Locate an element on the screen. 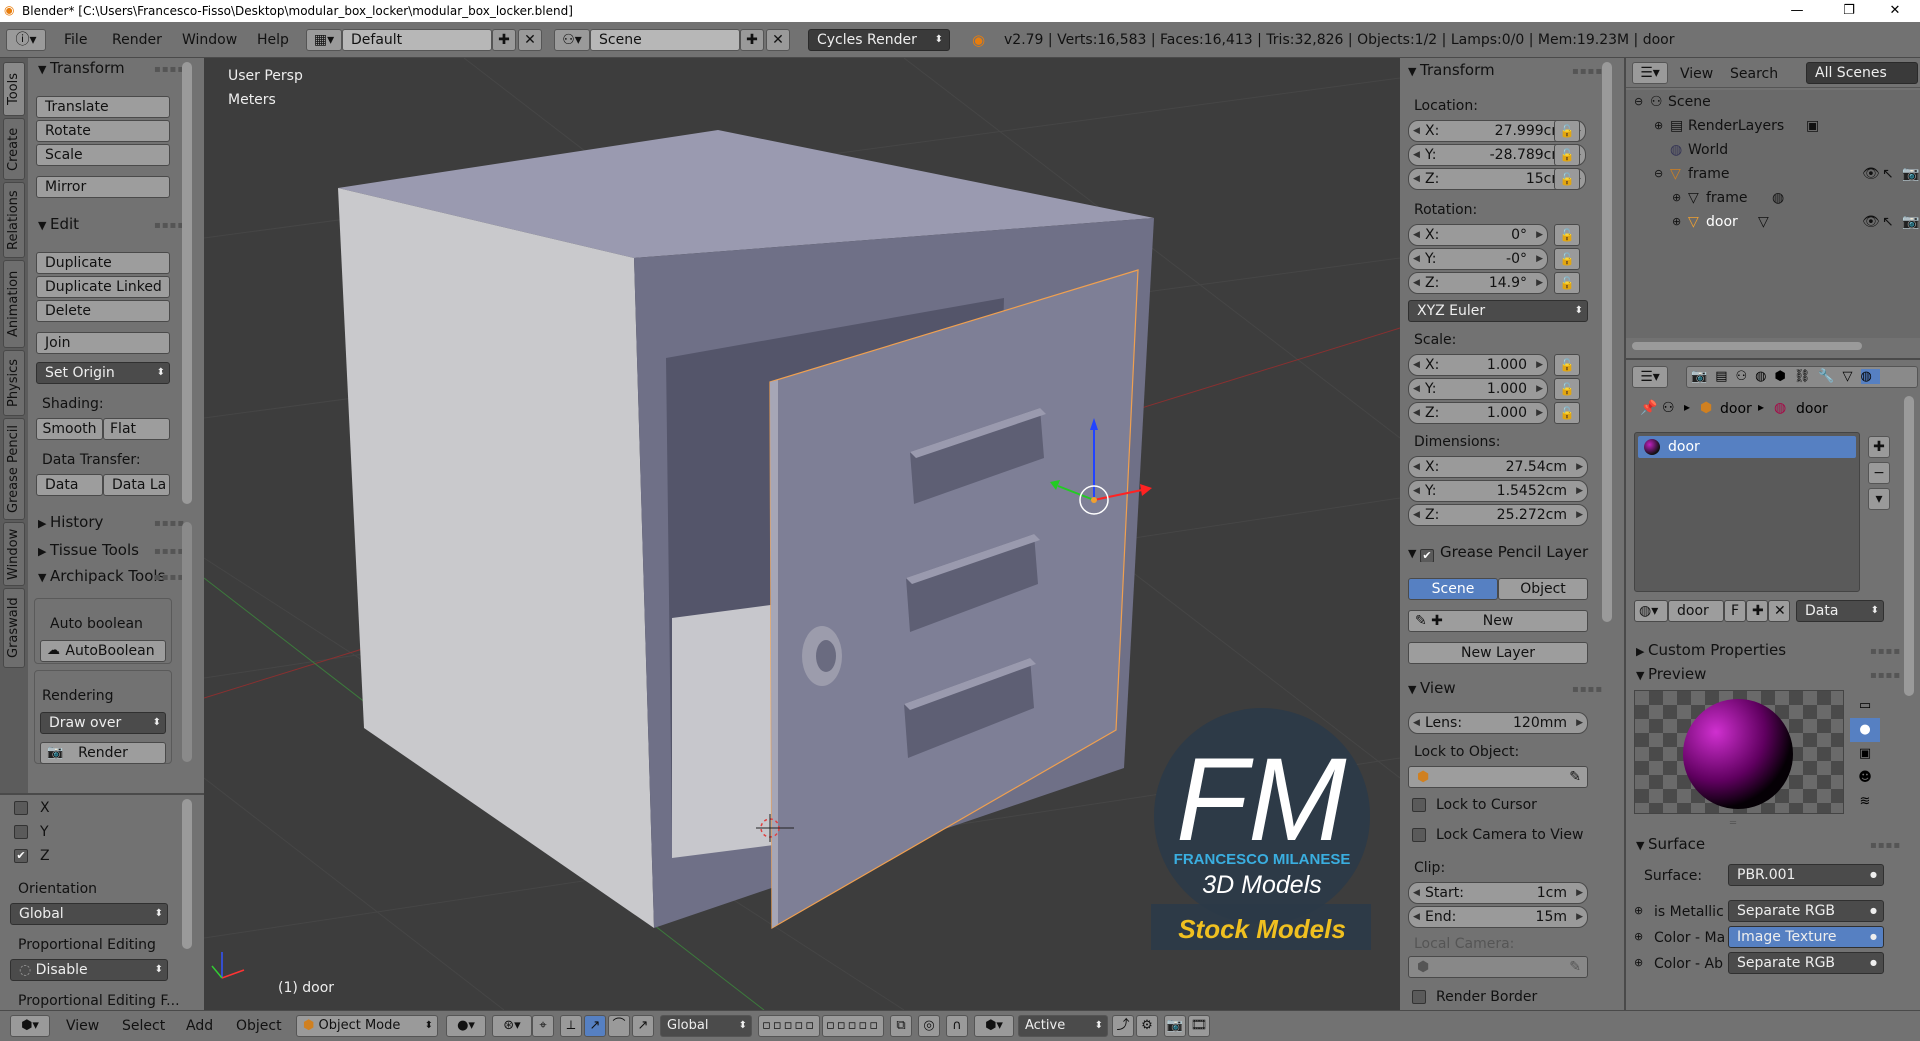  view-panel-header: ▼ View is located at coordinates (1432, 688).